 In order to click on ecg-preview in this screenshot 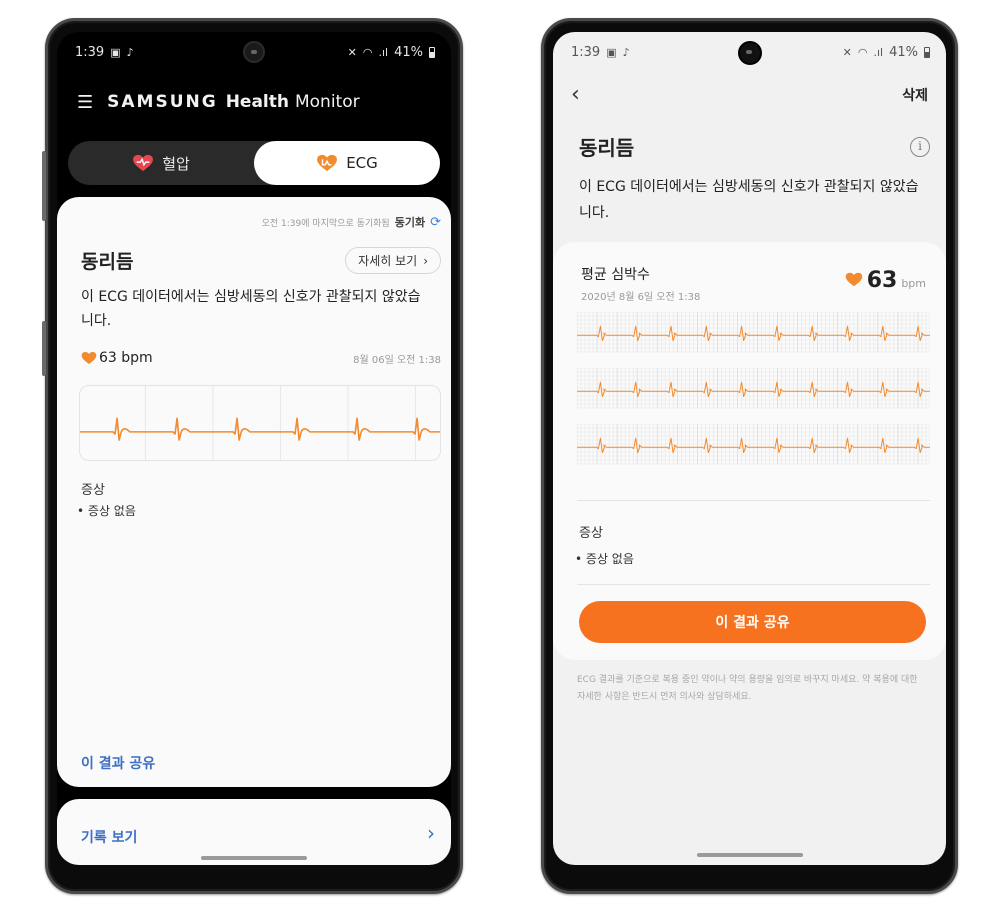, I will do `click(260, 423)`.